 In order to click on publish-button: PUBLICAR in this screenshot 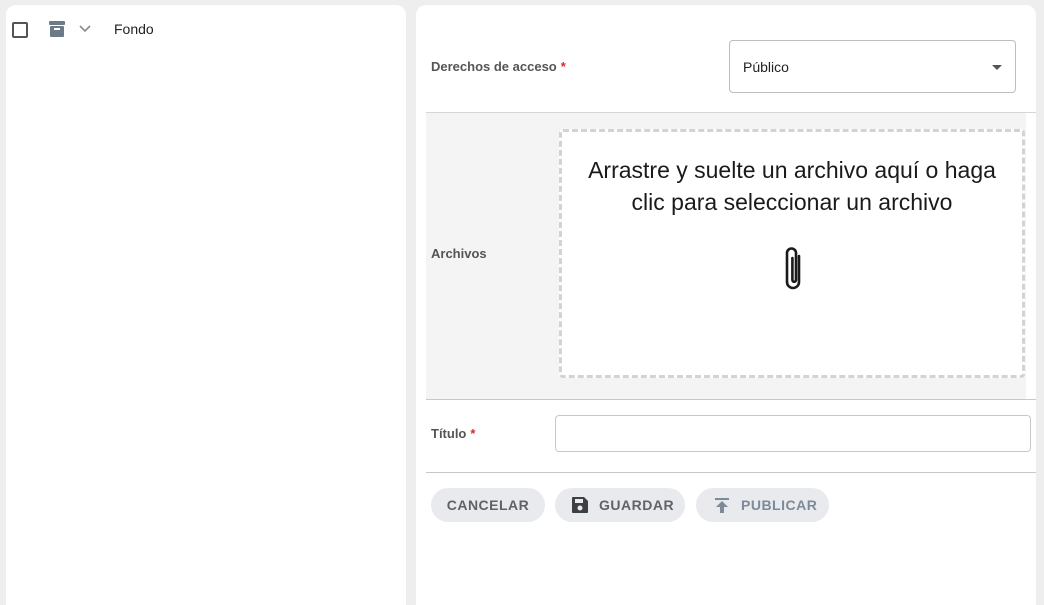, I will do `click(762, 505)`.